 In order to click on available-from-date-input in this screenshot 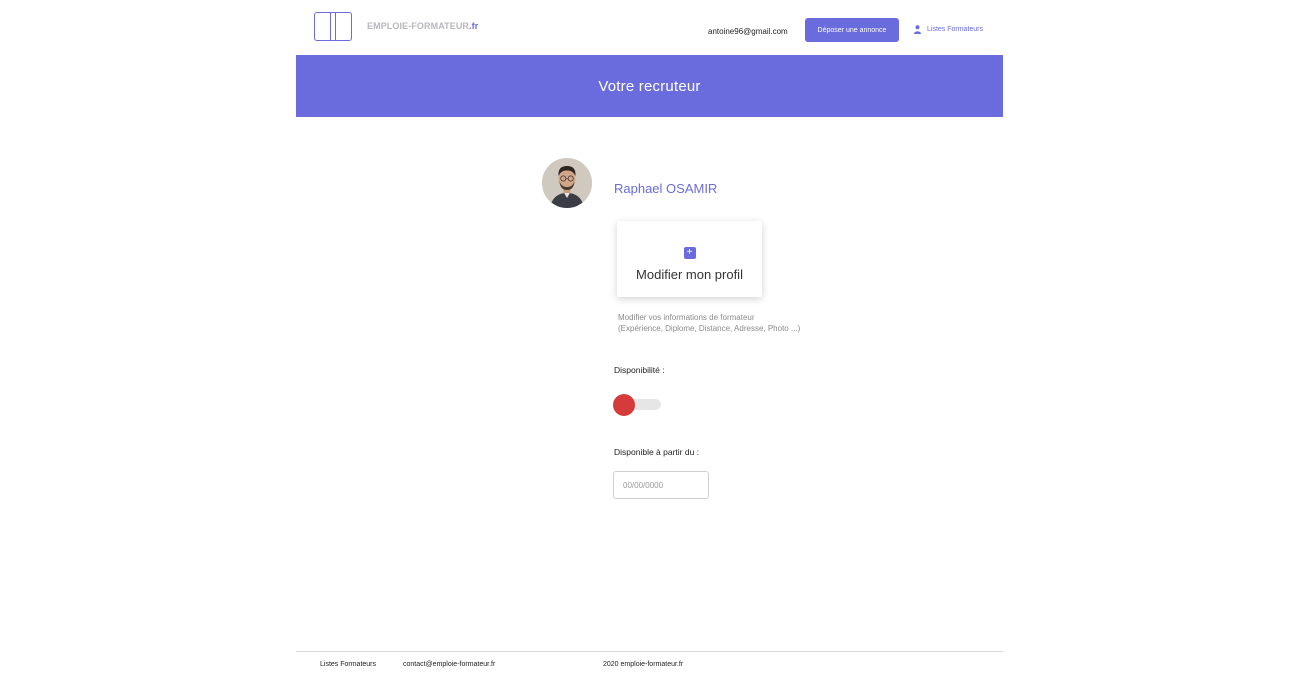, I will do `click(661, 485)`.